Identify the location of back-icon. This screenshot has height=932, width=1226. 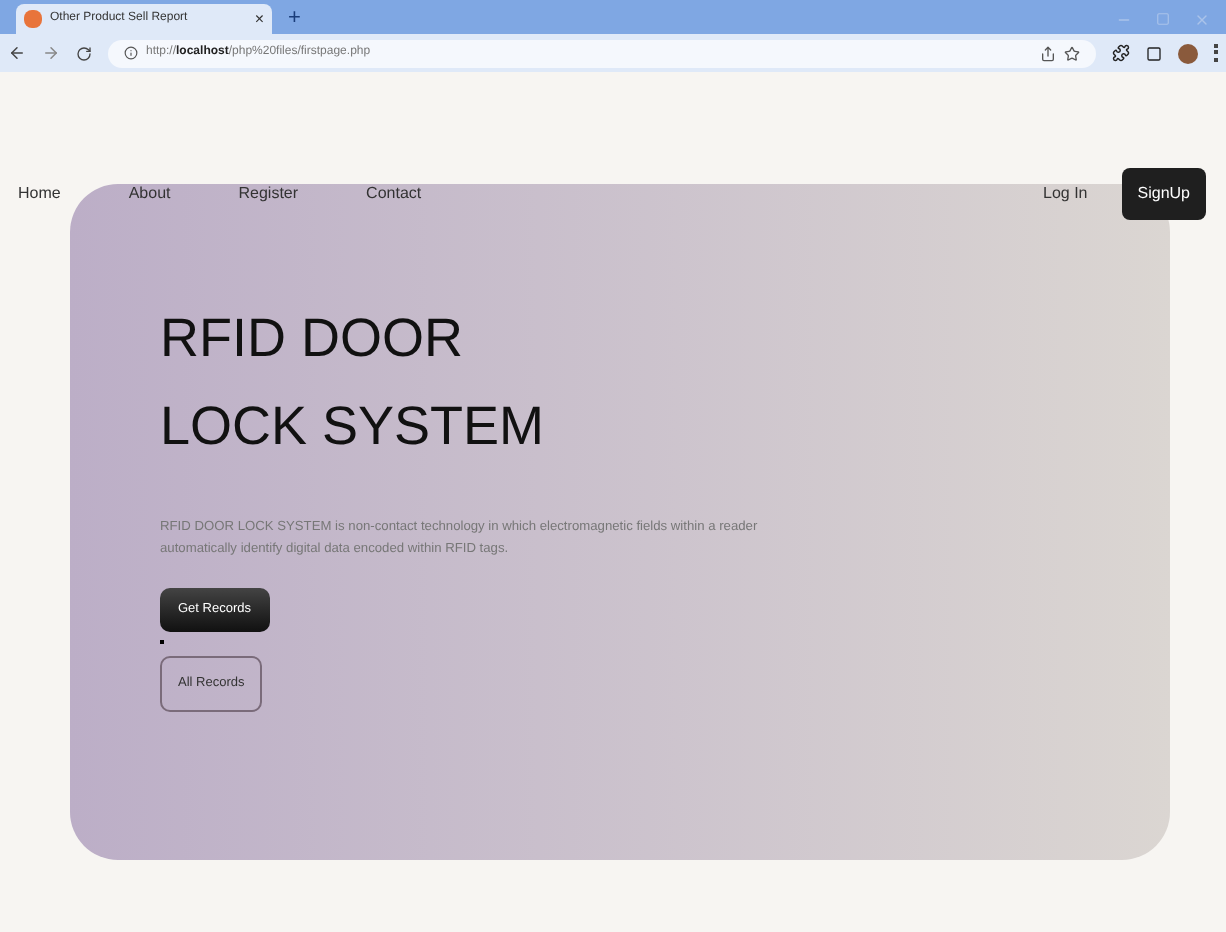
(17, 53).